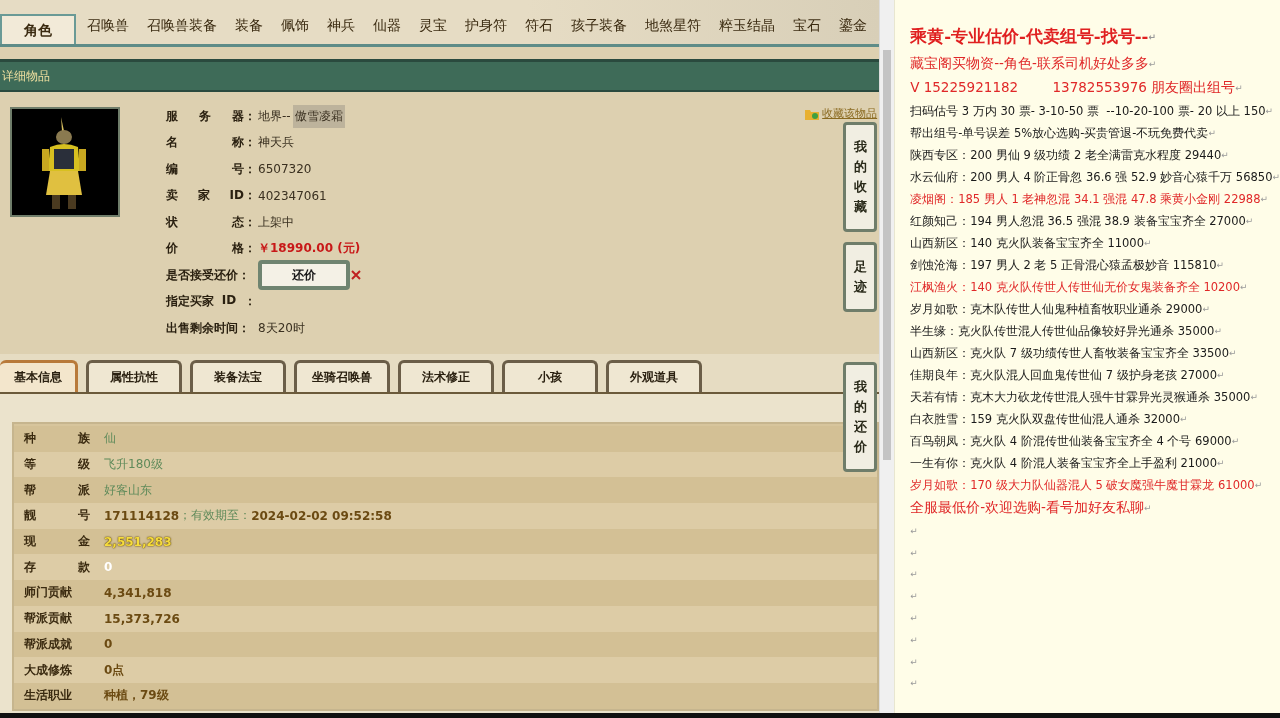 The height and width of the screenshot is (718, 1280). I want to click on field-label: 是否接受还价：, so click(208, 275).